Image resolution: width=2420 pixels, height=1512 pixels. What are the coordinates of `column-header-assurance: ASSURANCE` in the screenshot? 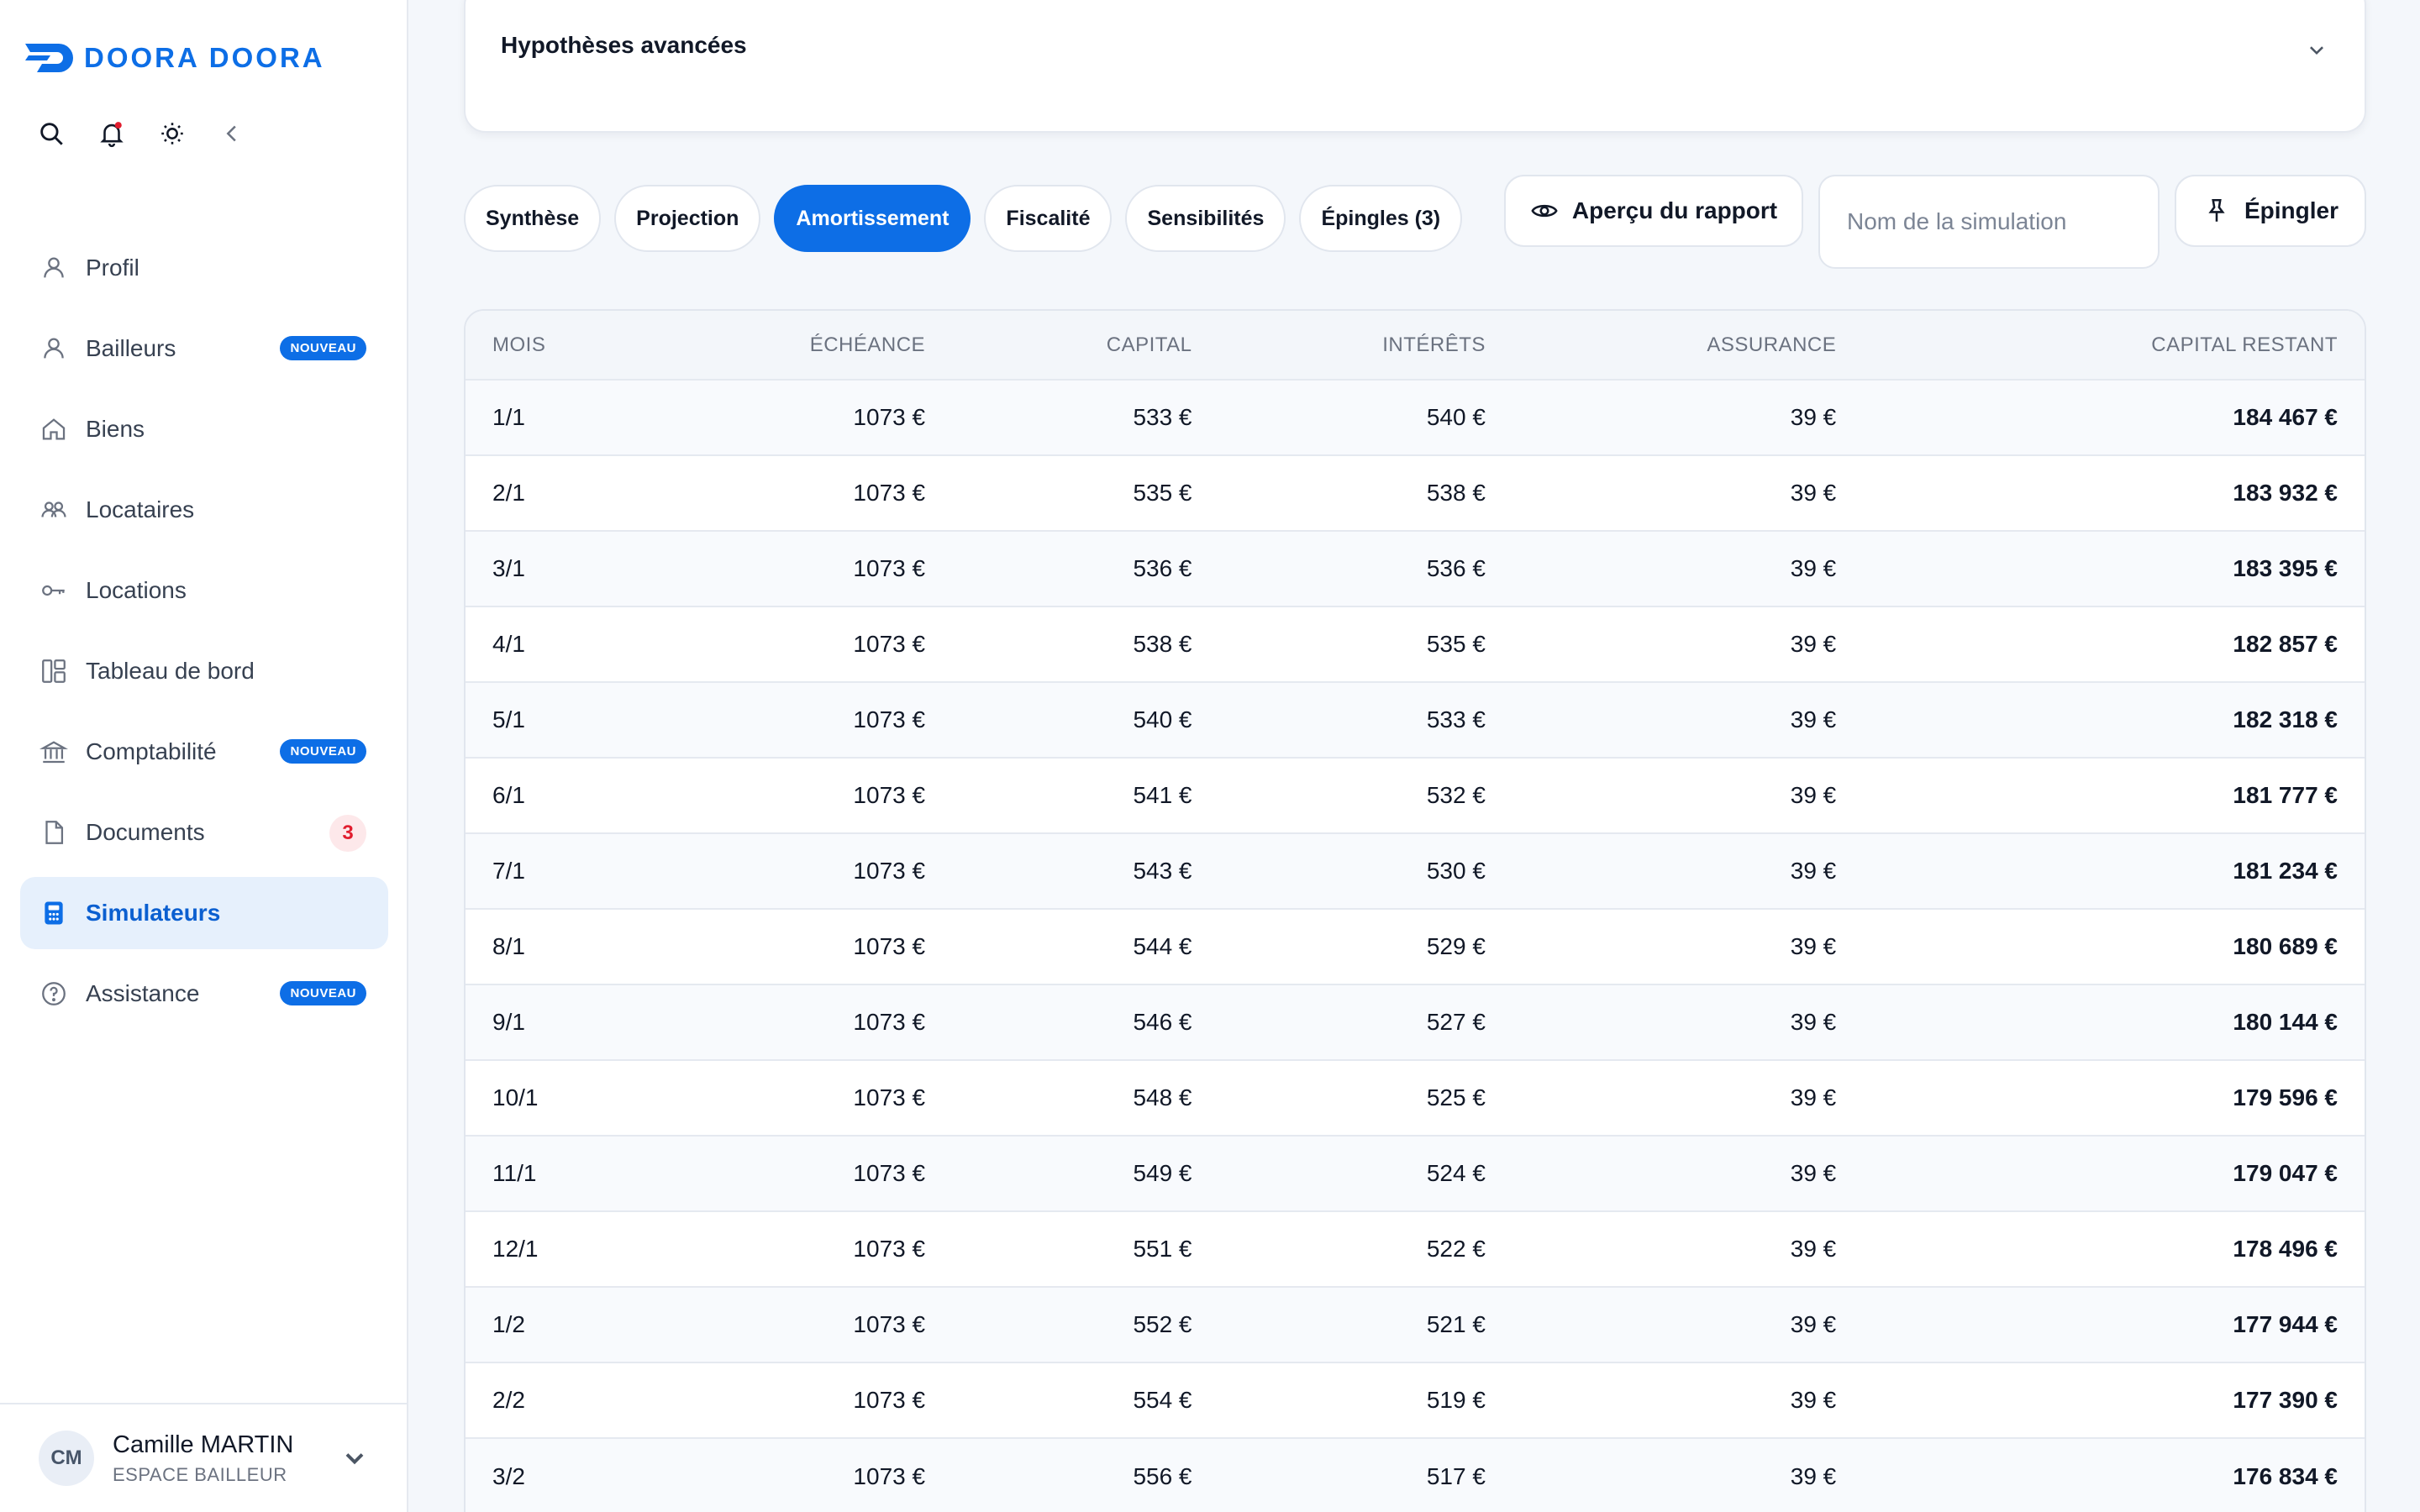 It's located at (1772, 344).